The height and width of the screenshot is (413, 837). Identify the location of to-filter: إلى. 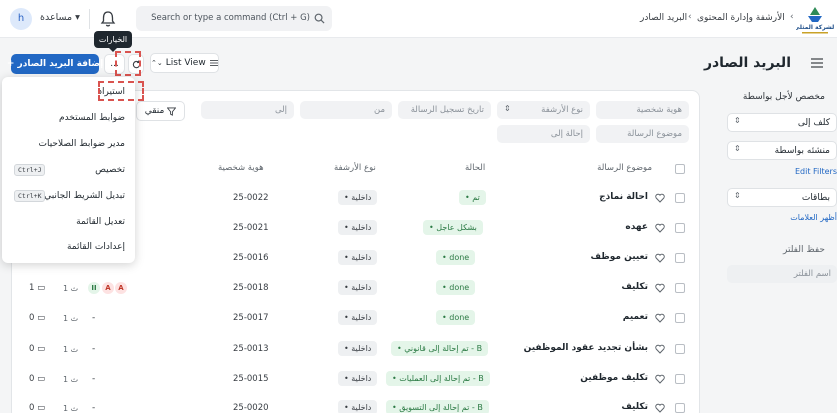
(247, 110).